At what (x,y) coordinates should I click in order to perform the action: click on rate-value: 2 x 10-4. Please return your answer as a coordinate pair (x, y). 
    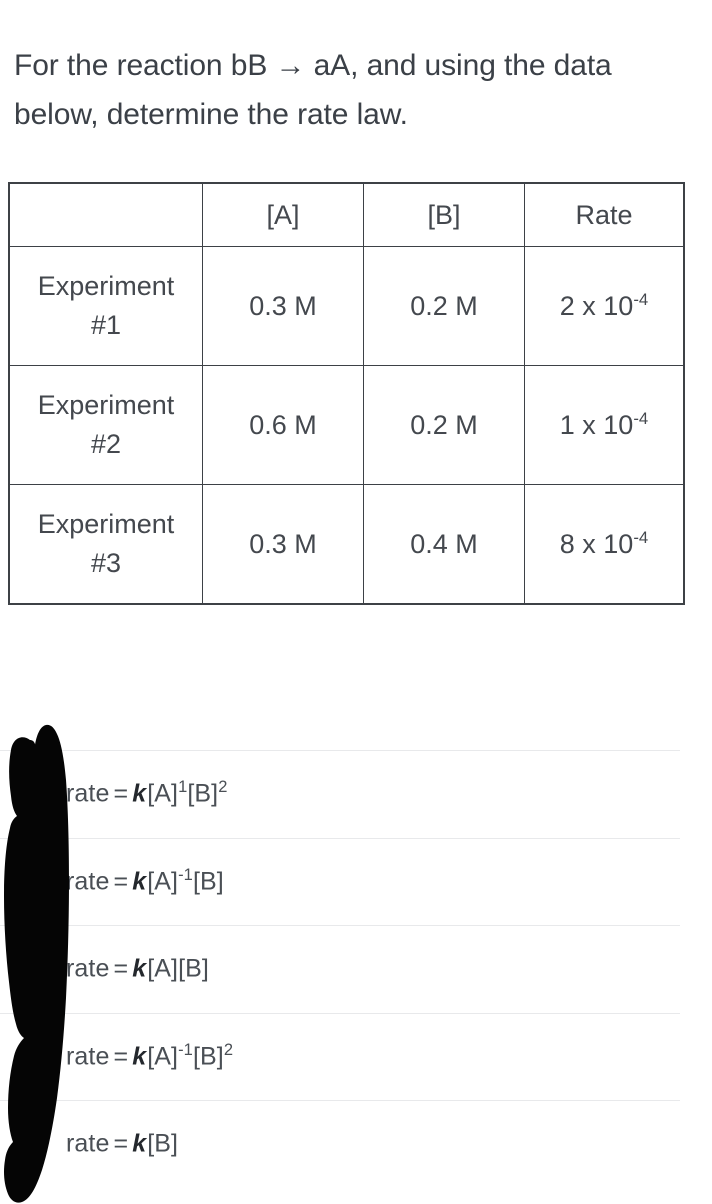
    Looking at the image, I should click on (604, 306).